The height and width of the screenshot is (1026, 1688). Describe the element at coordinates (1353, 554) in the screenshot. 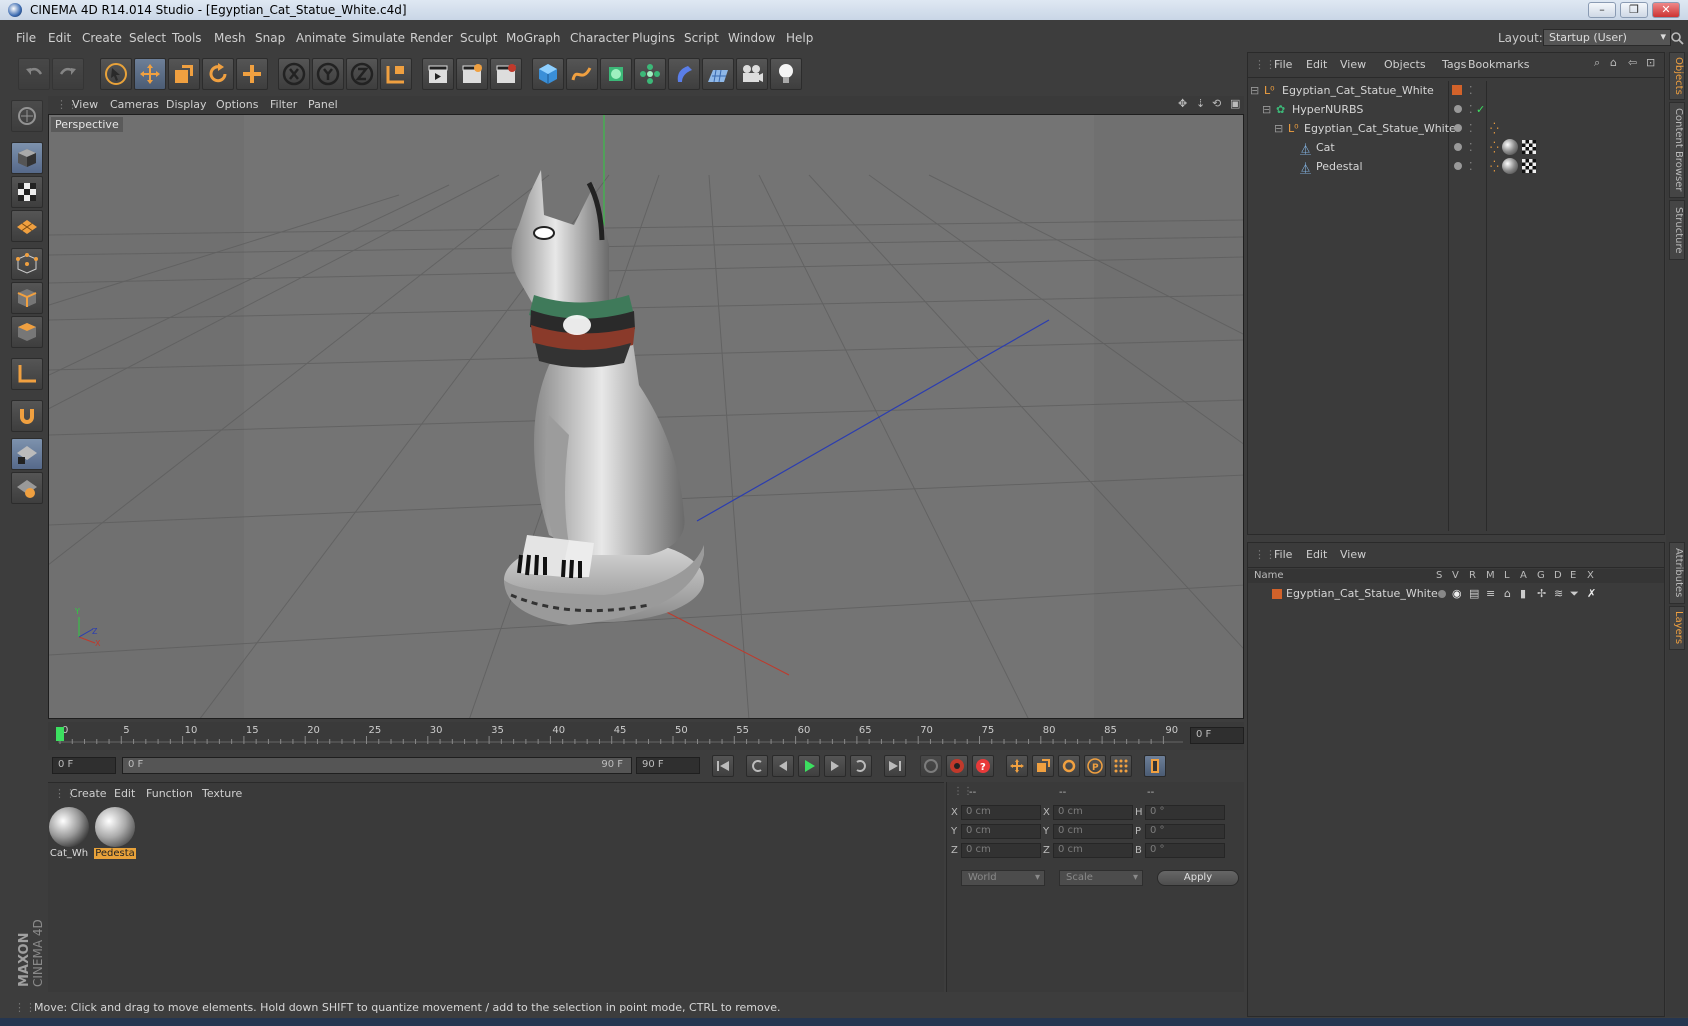

I see `layers-menu-view: View` at that location.